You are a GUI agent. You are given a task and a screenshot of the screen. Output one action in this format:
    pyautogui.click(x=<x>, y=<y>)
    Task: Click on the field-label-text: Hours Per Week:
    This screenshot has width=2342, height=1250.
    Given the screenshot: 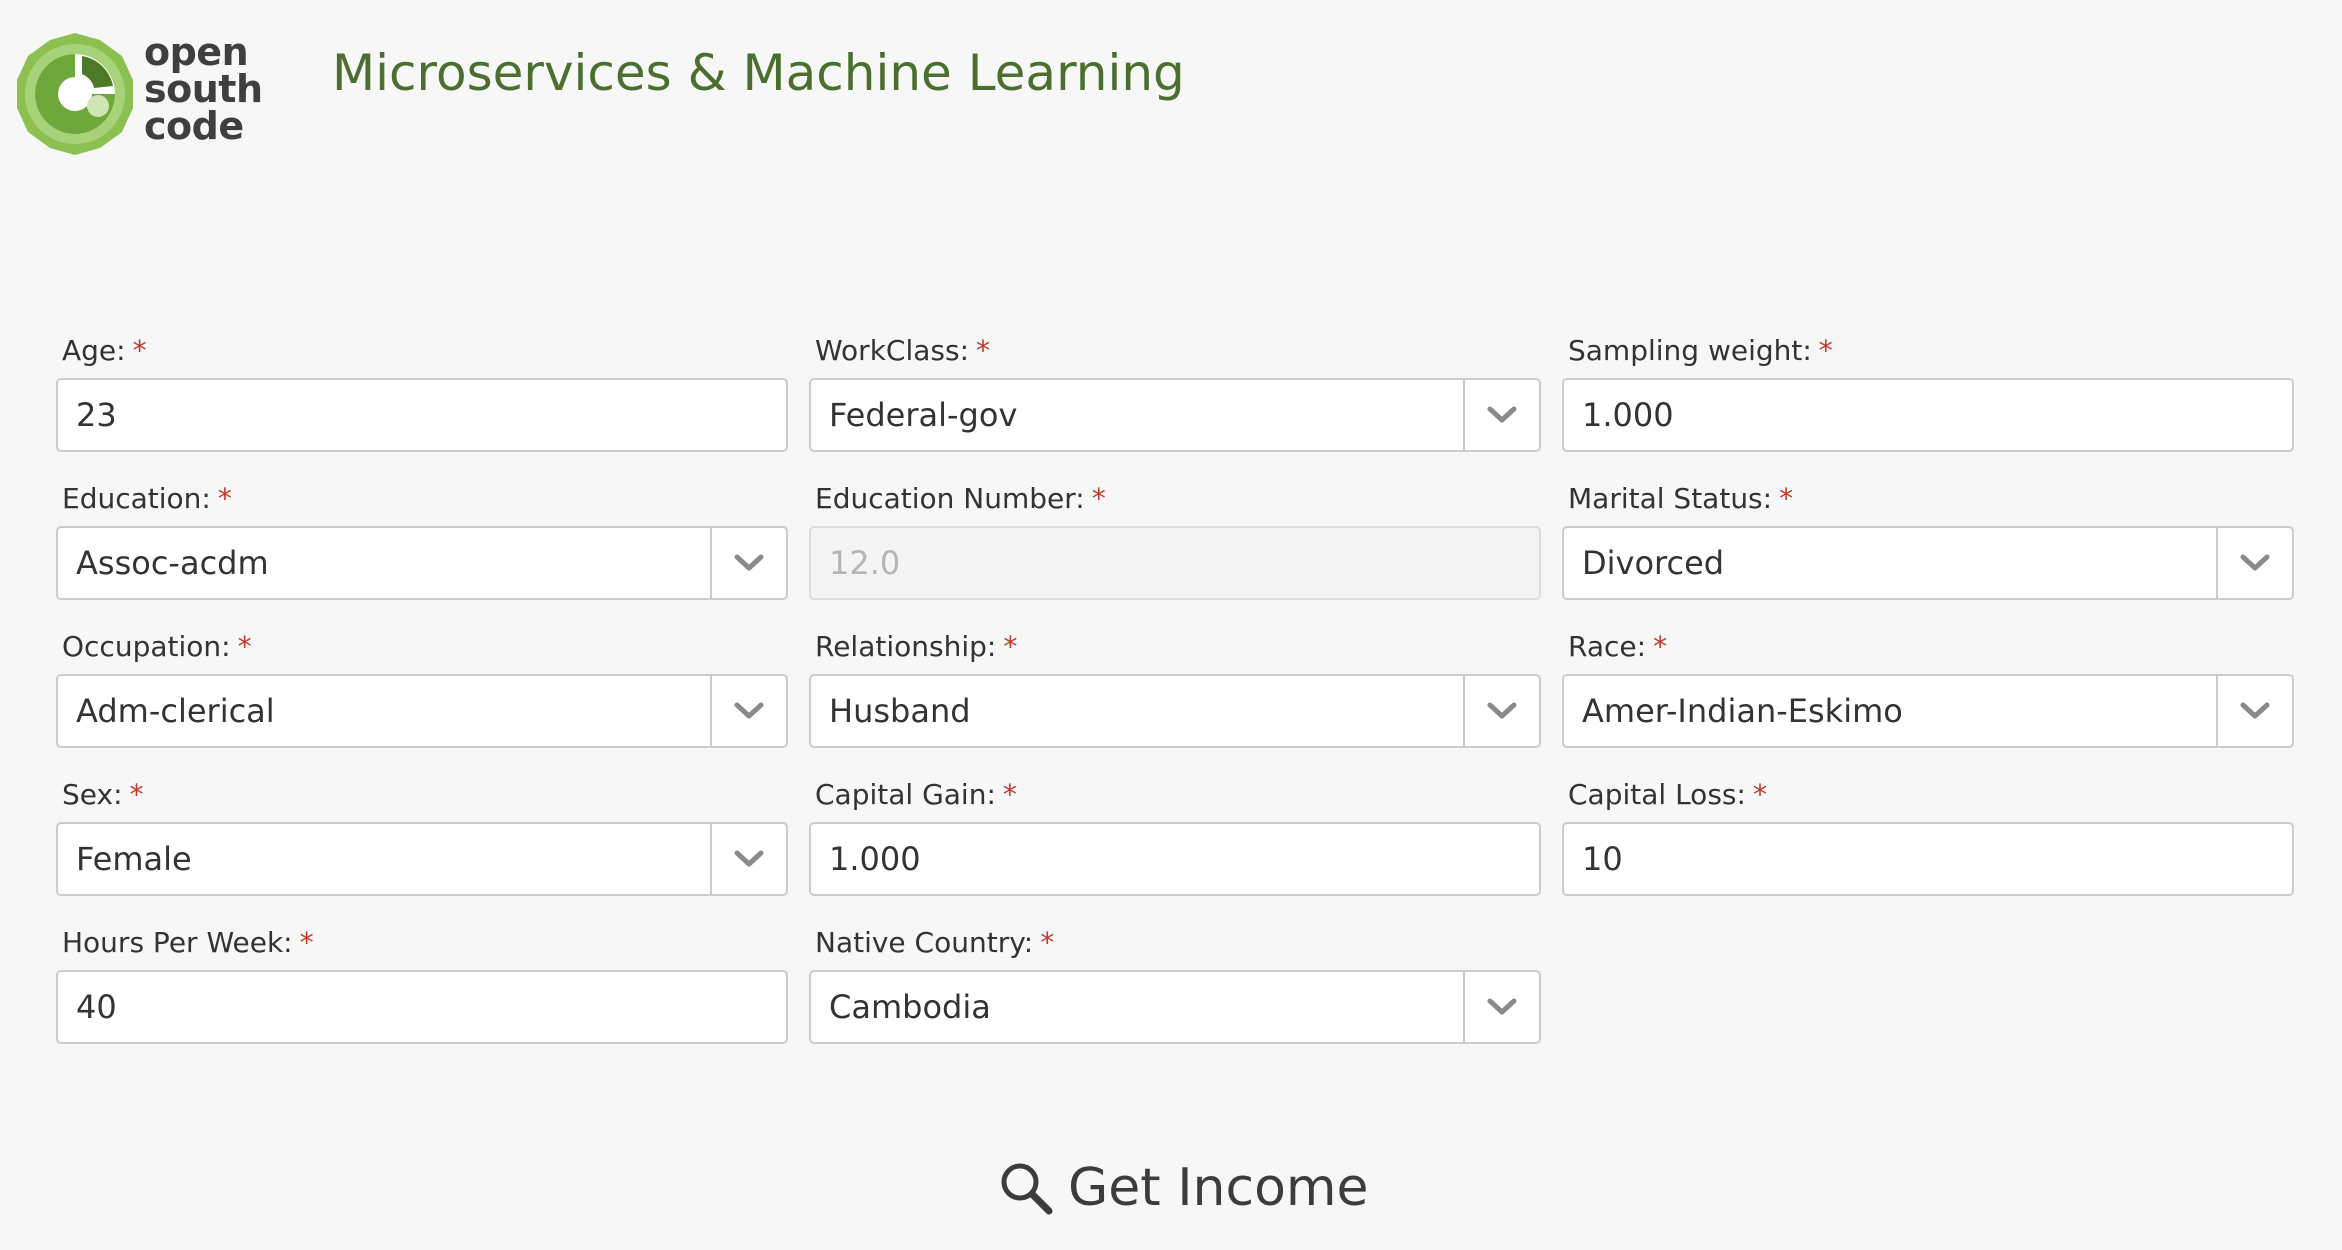 What is the action you would take?
    pyautogui.click(x=177, y=942)
    